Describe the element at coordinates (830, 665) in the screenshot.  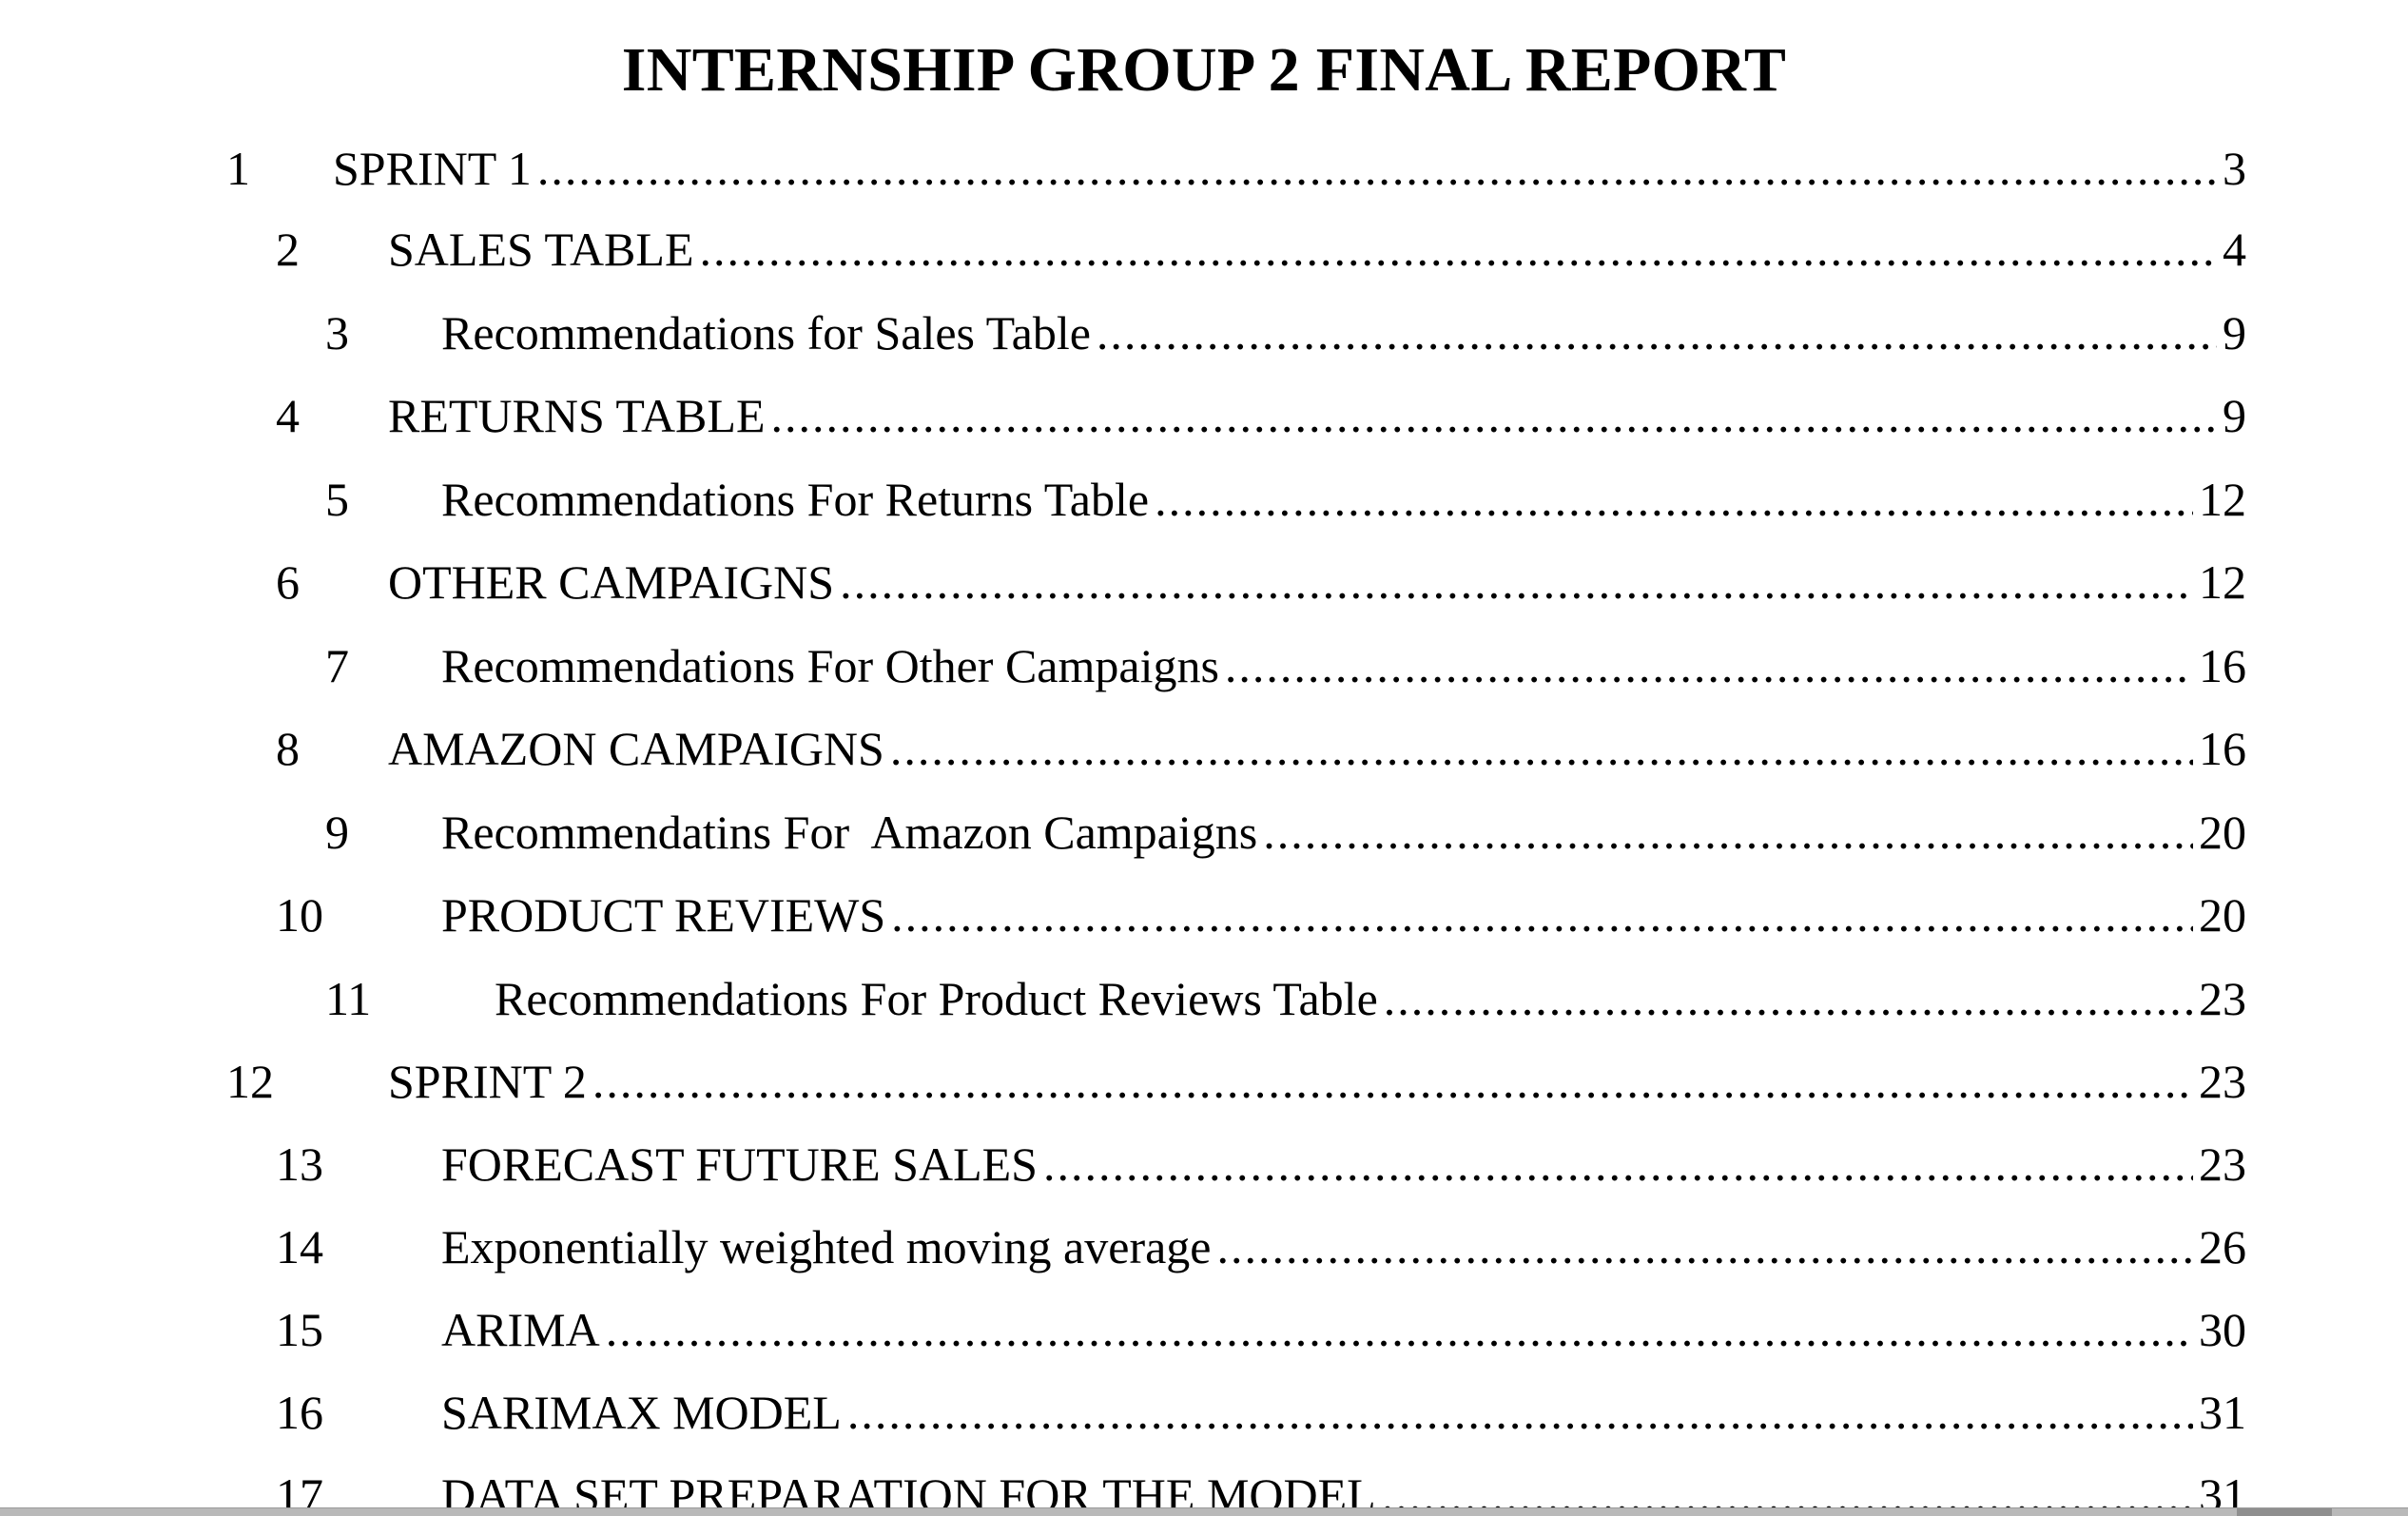
I see `toc-entry-title: Recommendations For Other Campaigns` at that location.